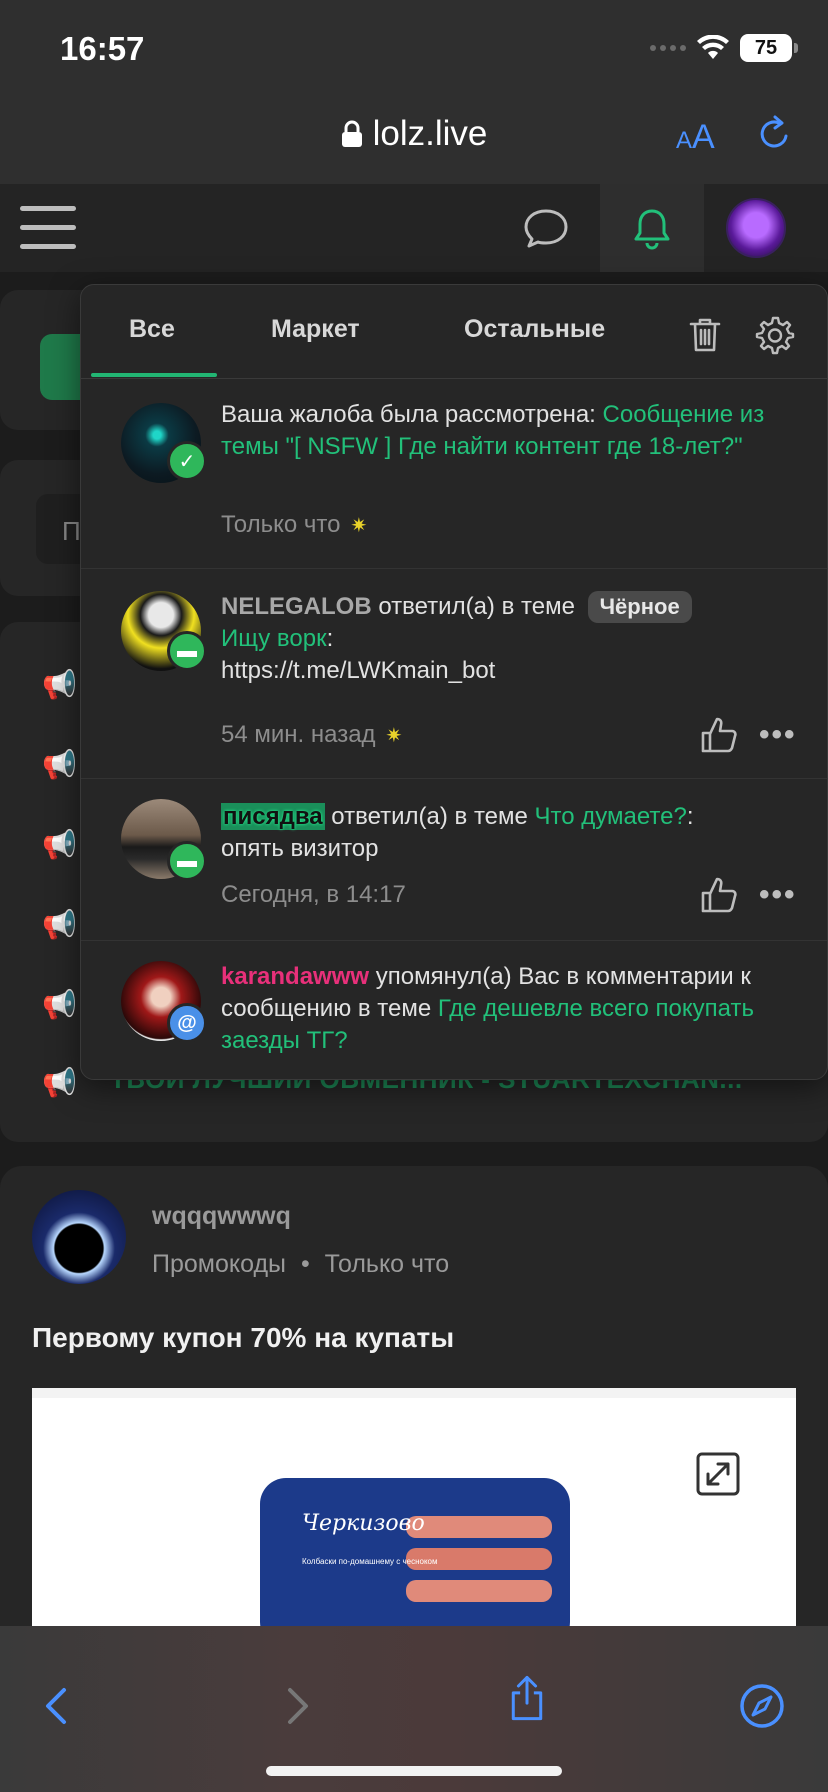 The height and width of the screenshot is (1792, 828). I want to click on url-text: lolz.live, so click(430, 133).